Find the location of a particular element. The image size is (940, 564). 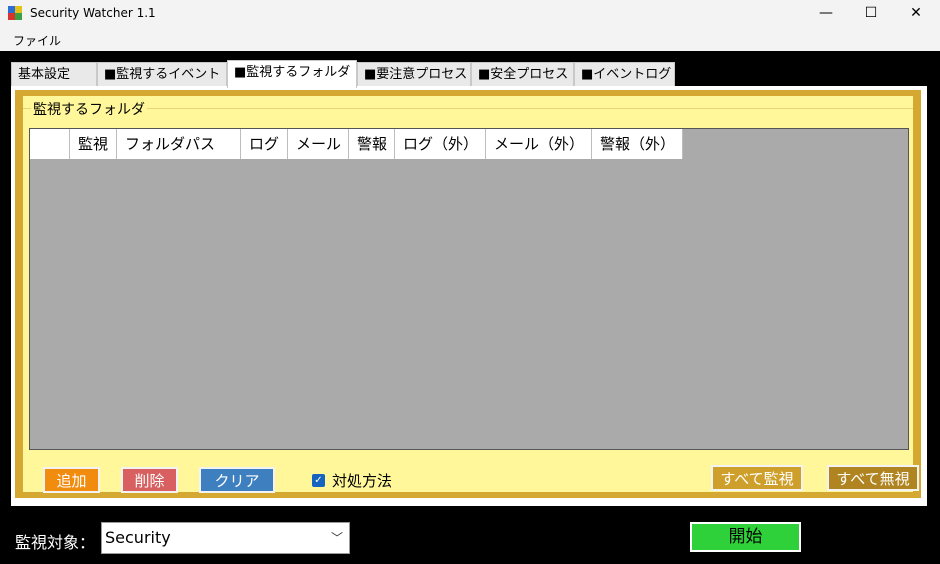

column-header-mail: メール is located at coordinates (318, 144).